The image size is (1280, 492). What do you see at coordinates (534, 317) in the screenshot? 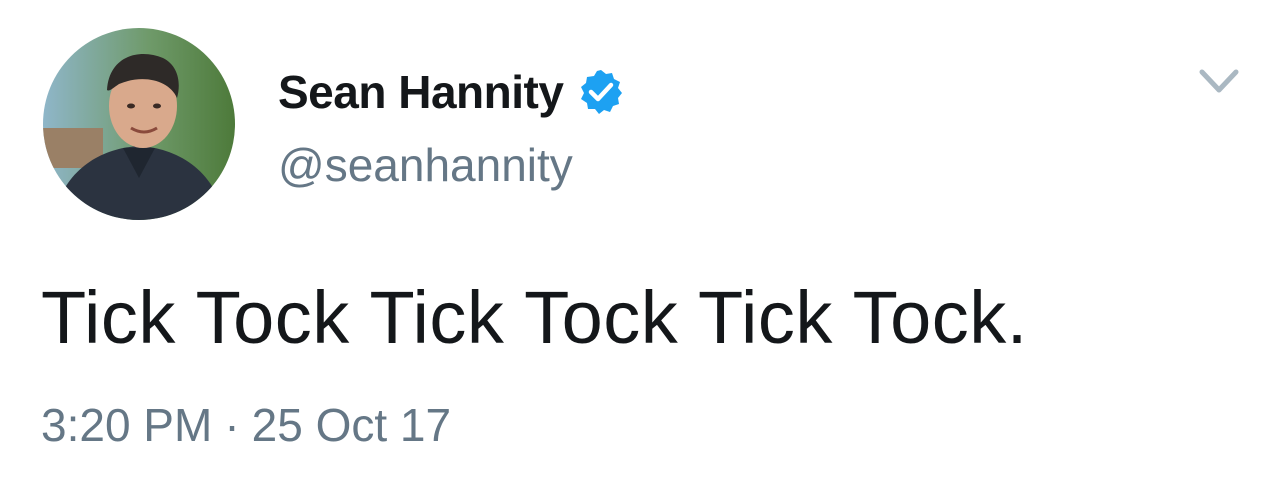
I see `tweet-text: Tick Tock Tick Tock Tick Tock.` at bounding box center [534, 317].